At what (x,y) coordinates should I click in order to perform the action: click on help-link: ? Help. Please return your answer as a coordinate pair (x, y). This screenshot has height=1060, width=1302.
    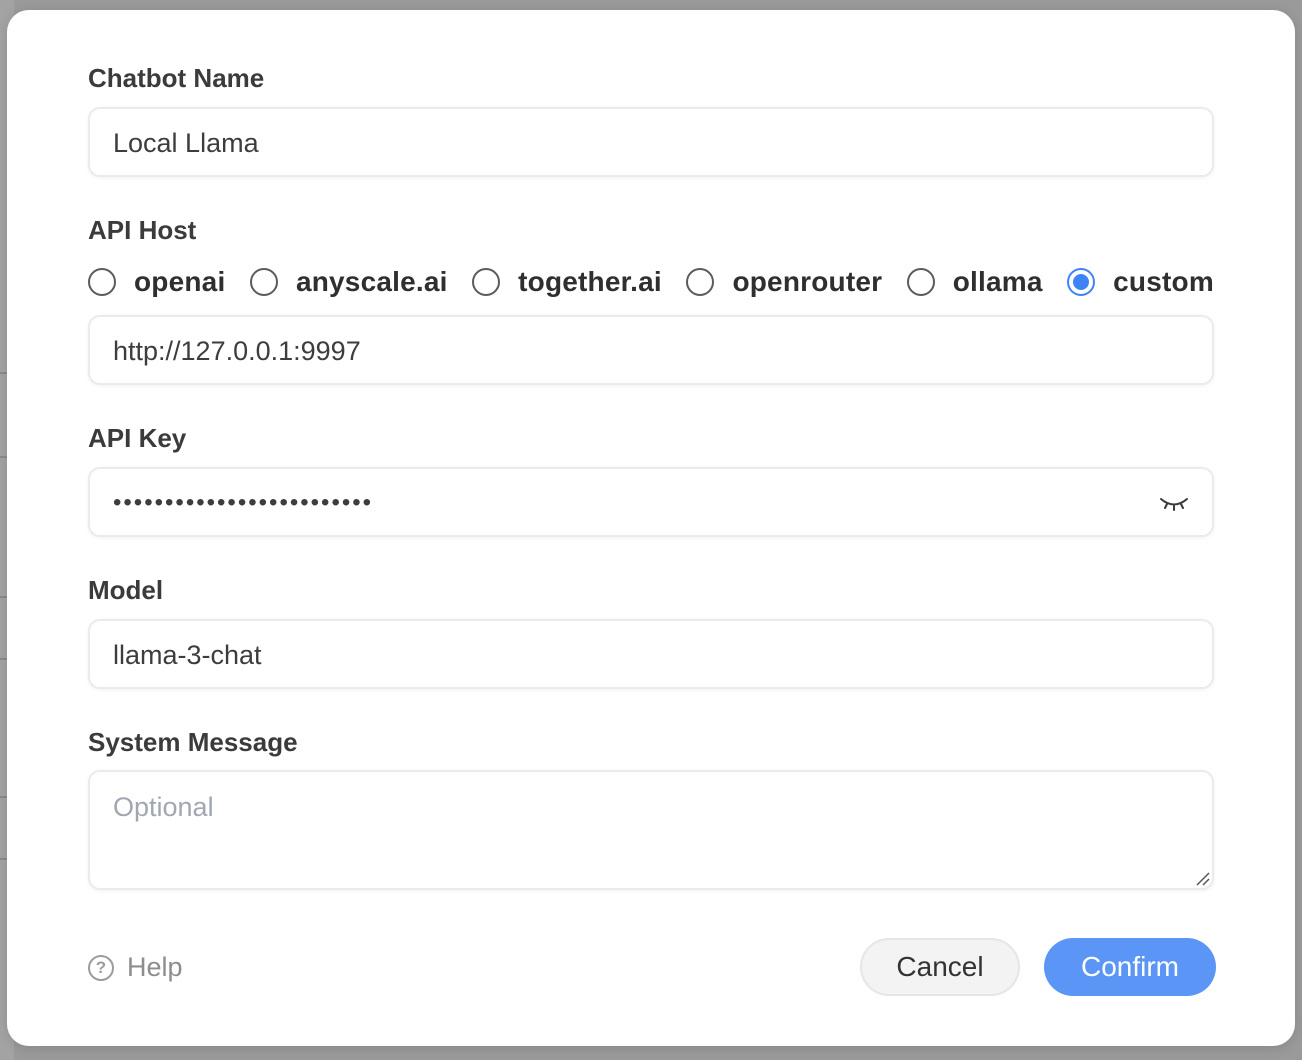
    Looking at the image, I should click on (135, 967).